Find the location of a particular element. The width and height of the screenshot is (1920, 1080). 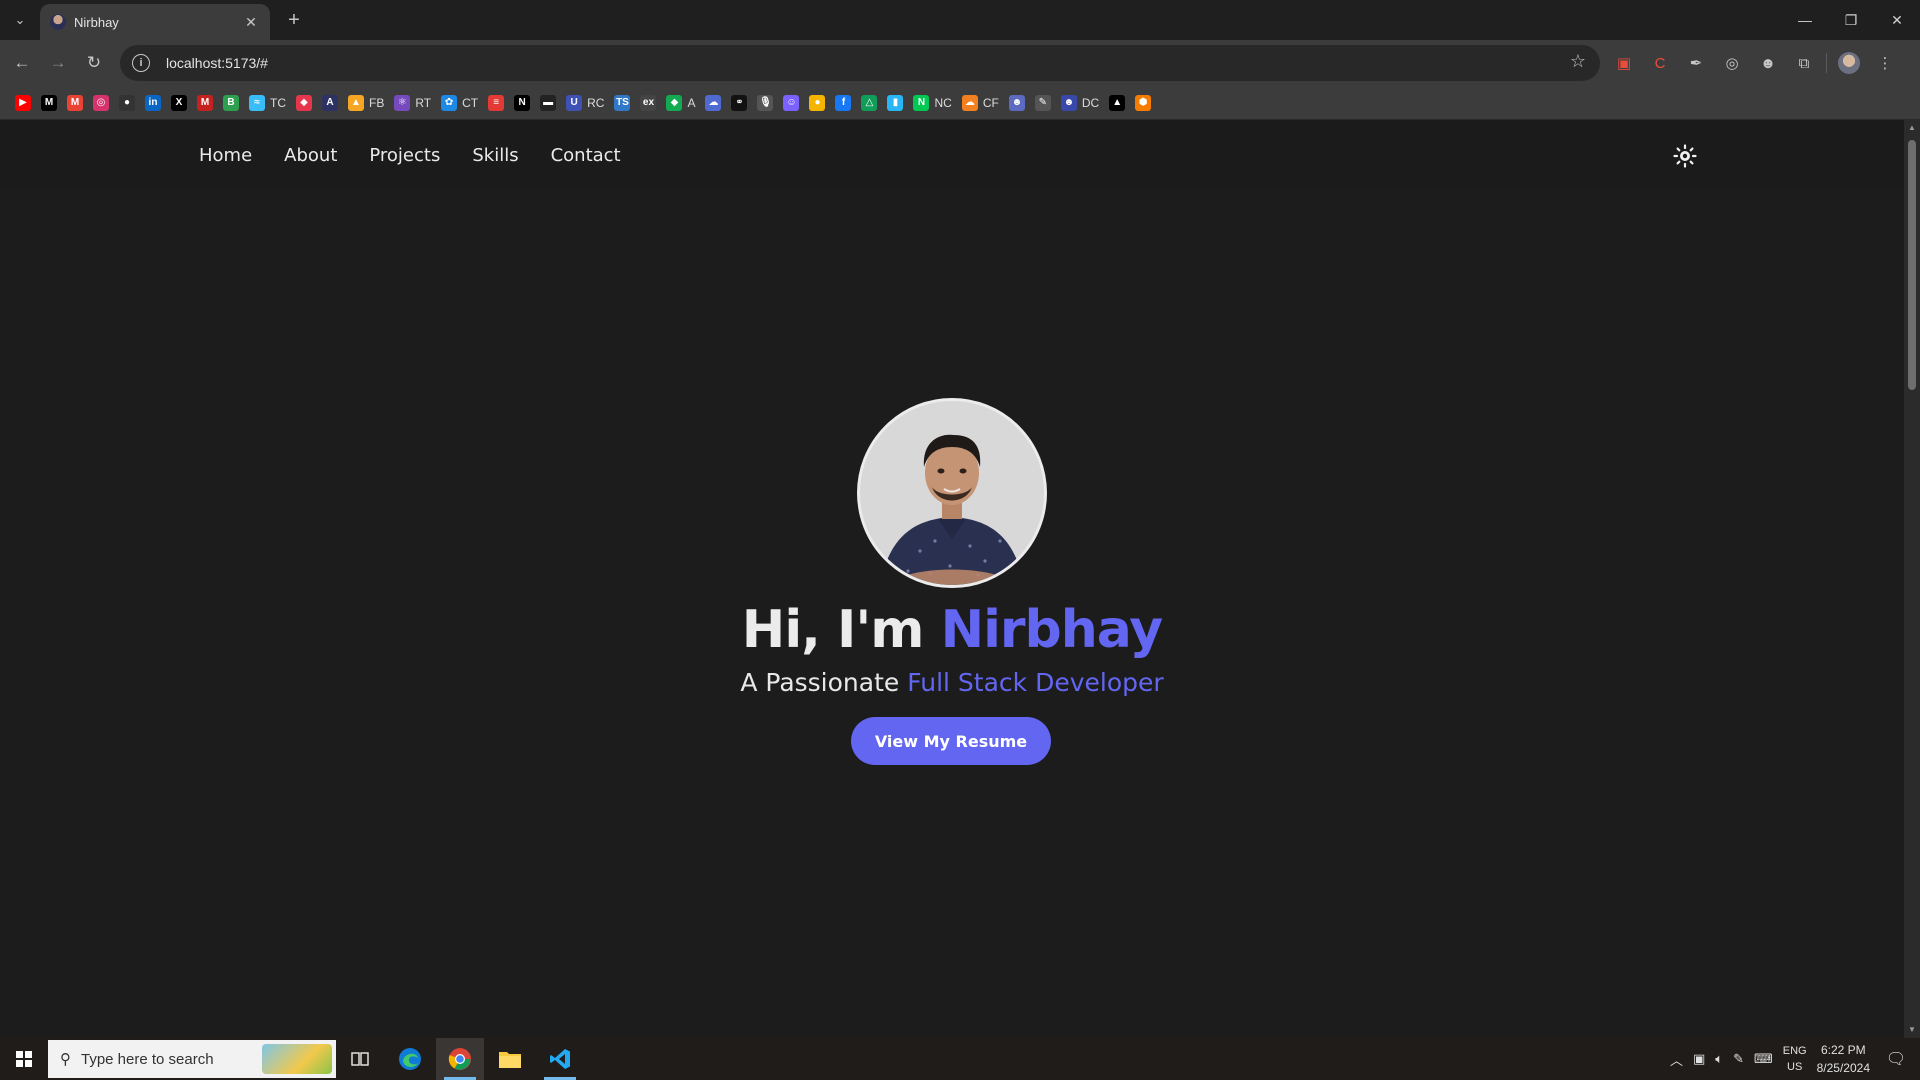

bookmark-item: ◎ is located at coordinates (101, 103).